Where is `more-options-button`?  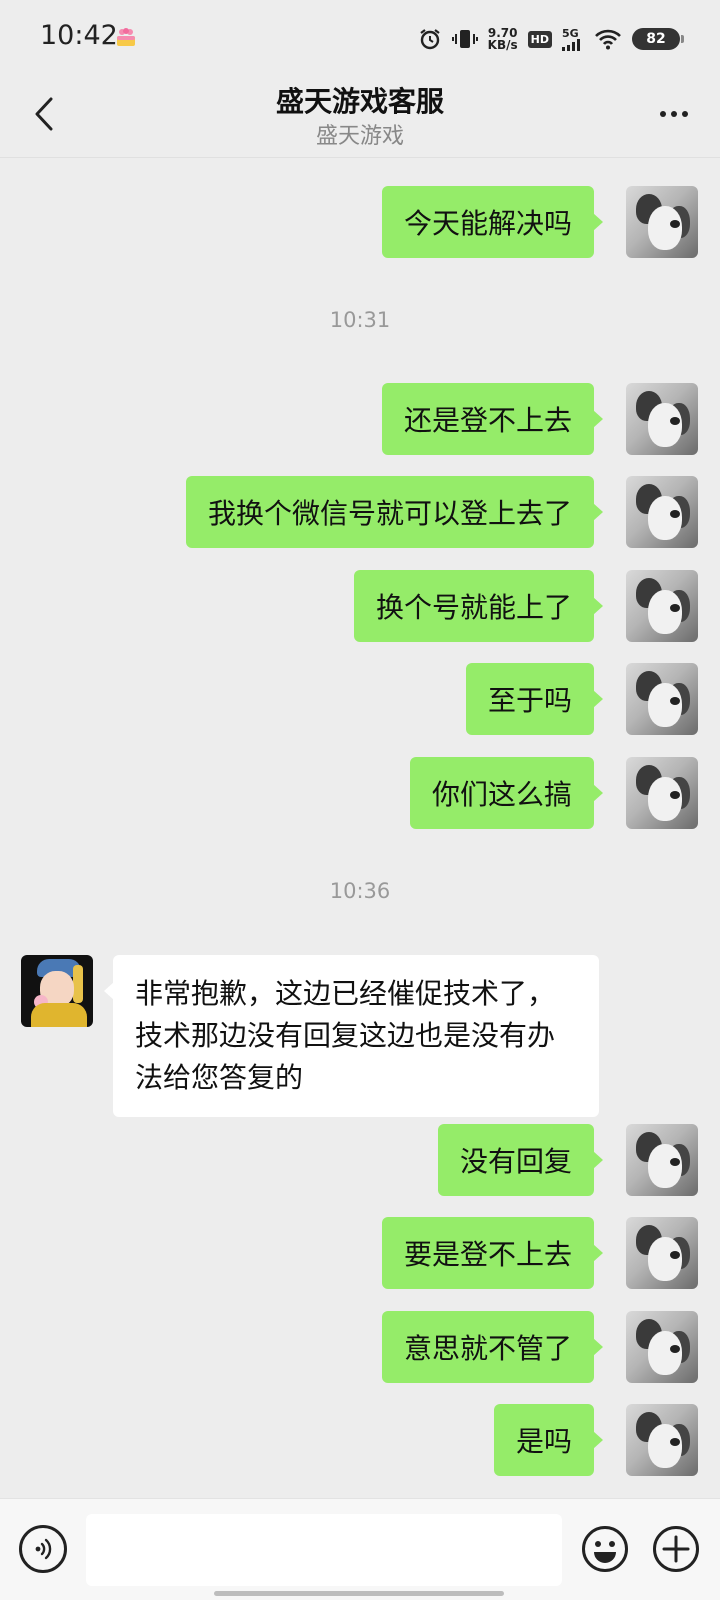 more-options-button is located at coordinates (674, 114).